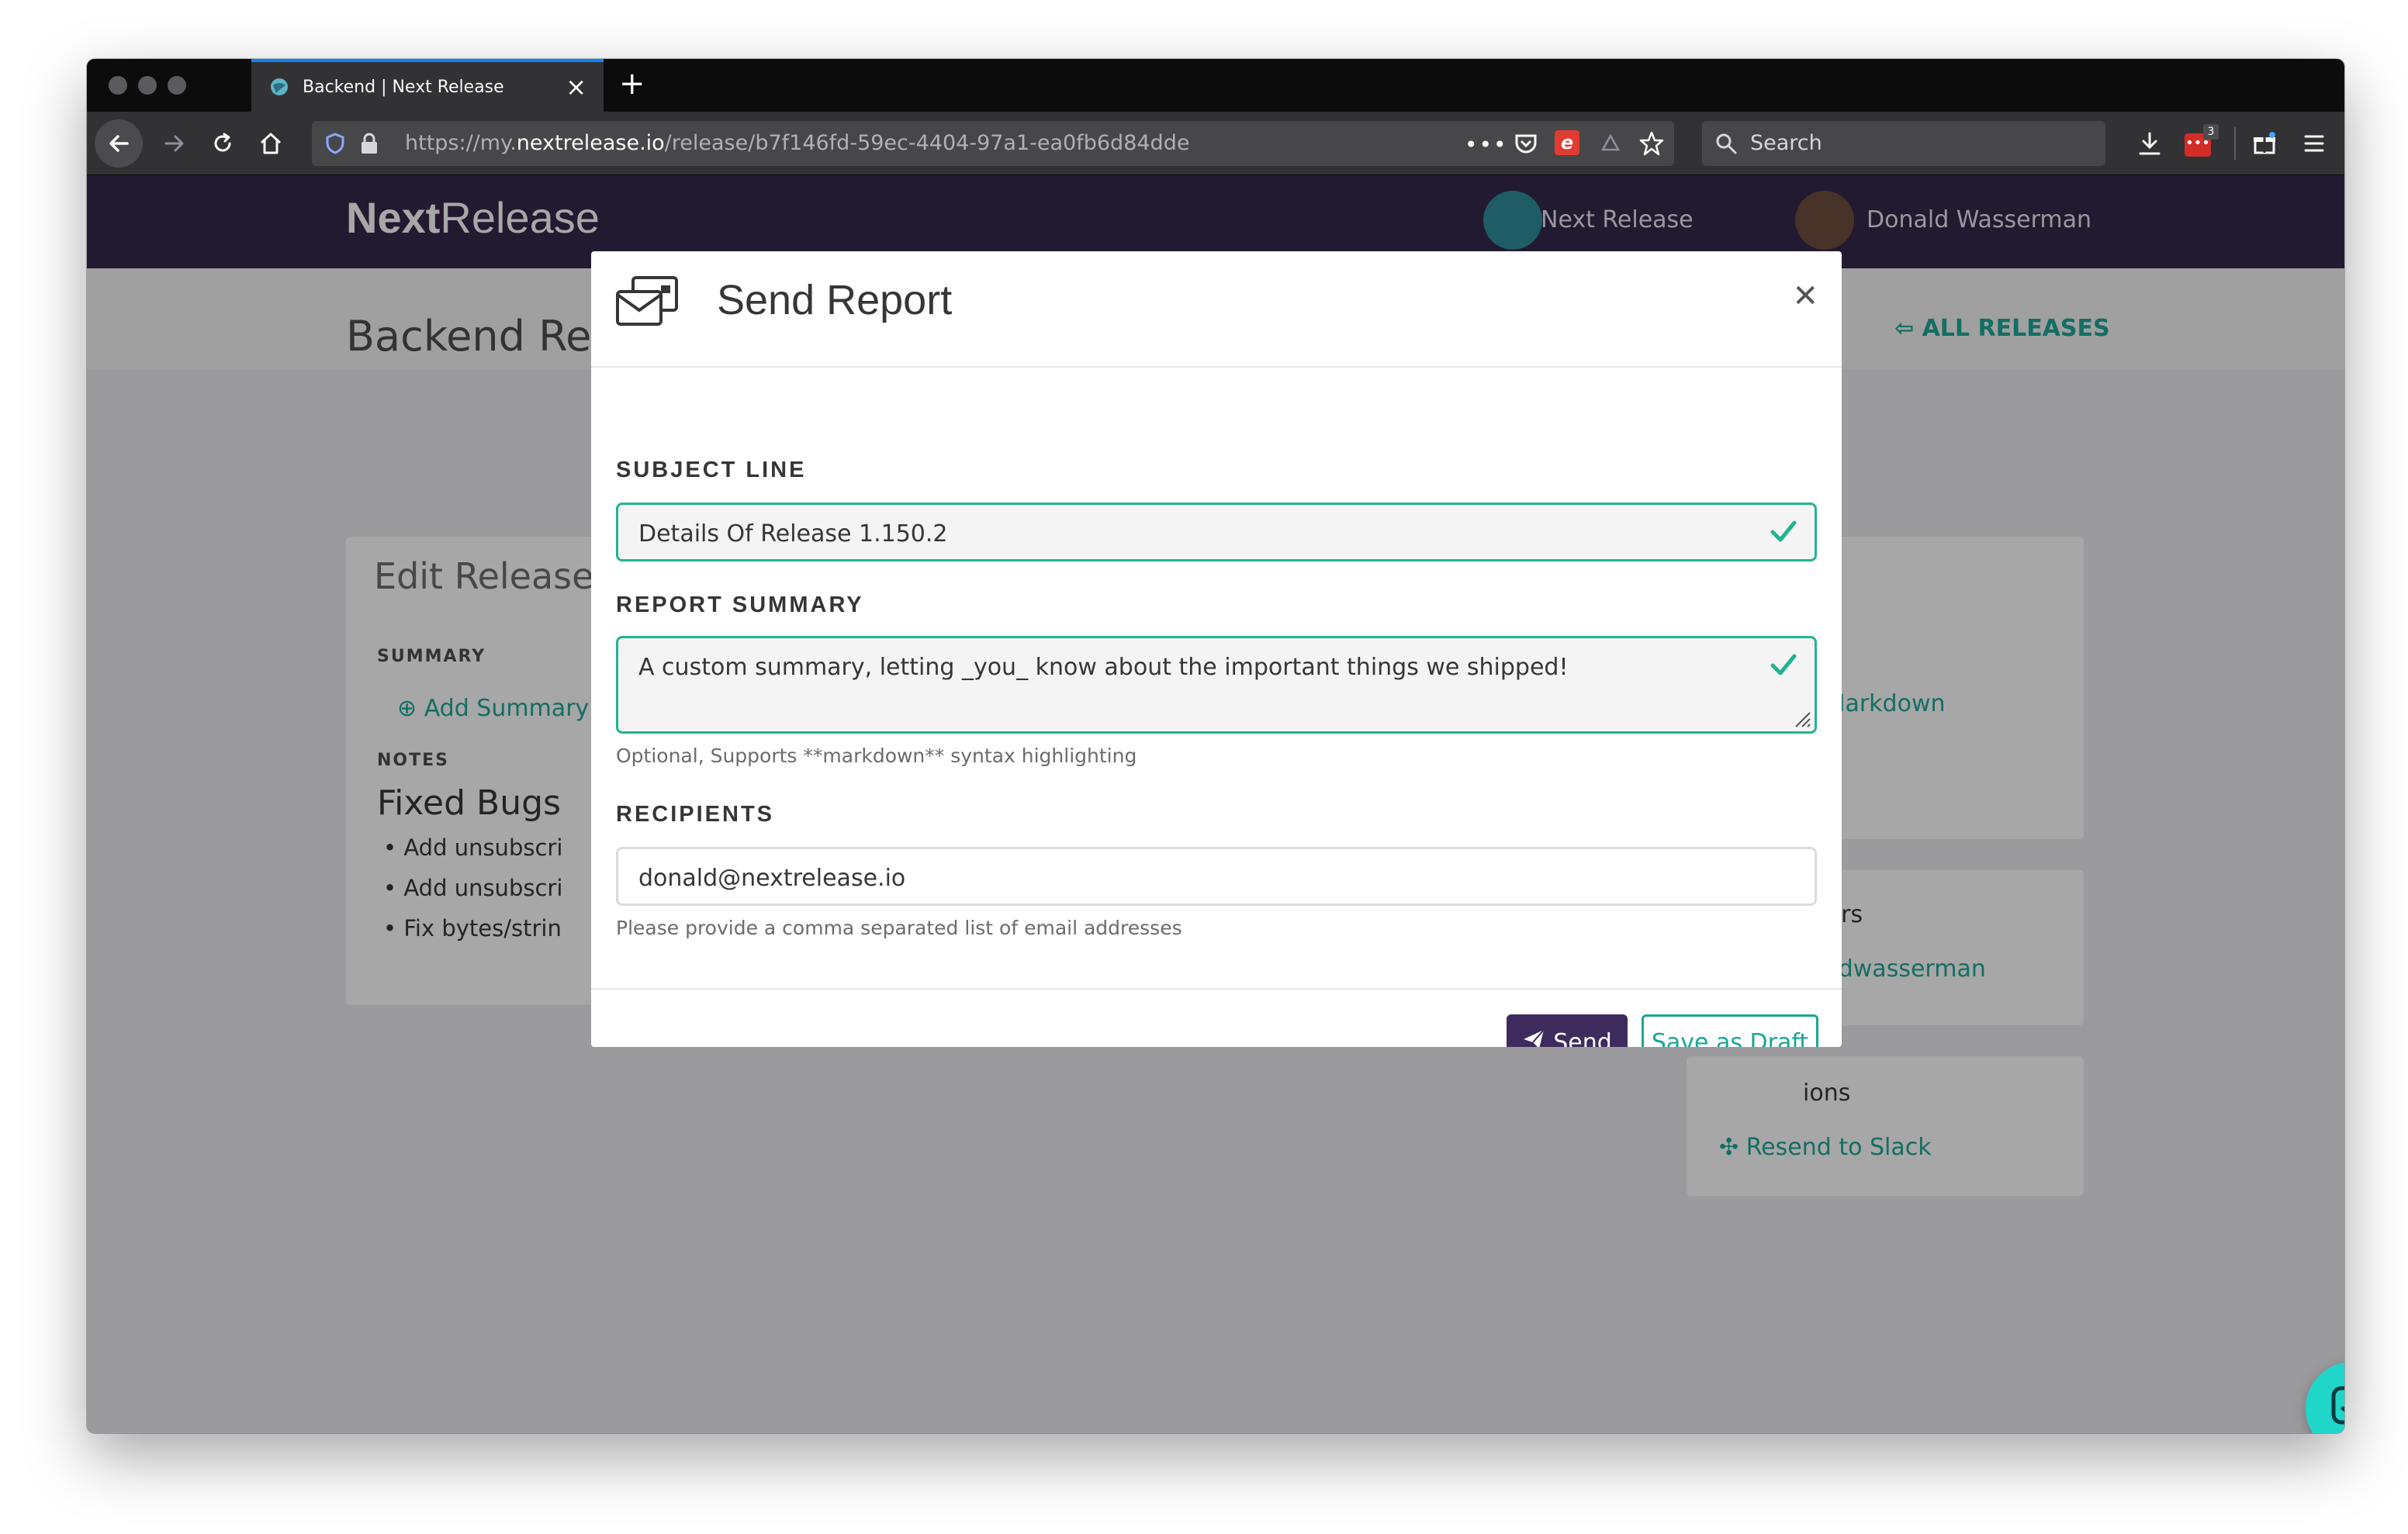 The width and height of the screenshot is (2408, 1534). What do you see at coordinates (222, 143) in the screenshot?
I see `reload-icon` at bounding box center [222, 143].